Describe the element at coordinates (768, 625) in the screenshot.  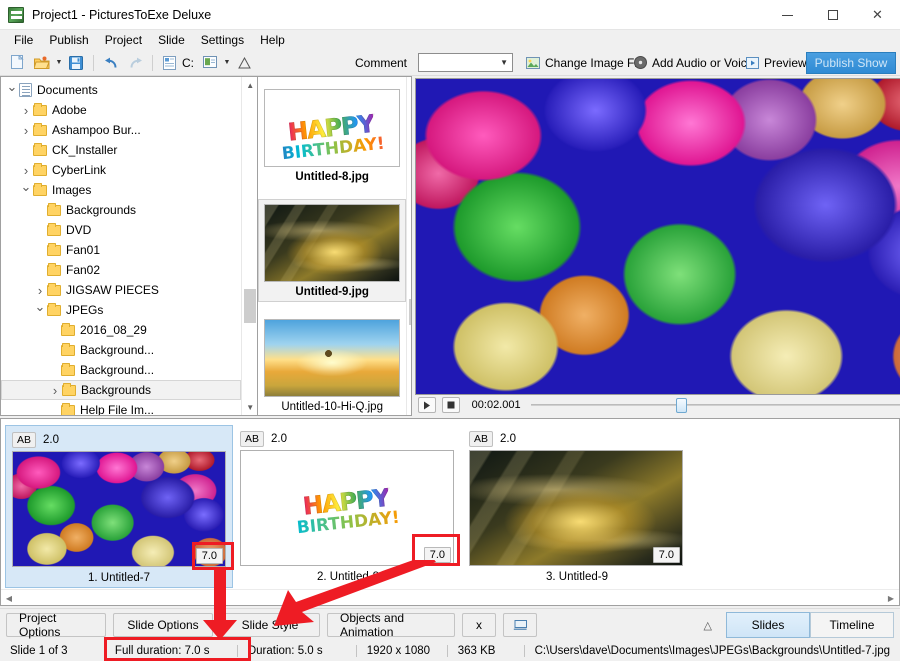
I see `tab-slides: Slides` at that location.